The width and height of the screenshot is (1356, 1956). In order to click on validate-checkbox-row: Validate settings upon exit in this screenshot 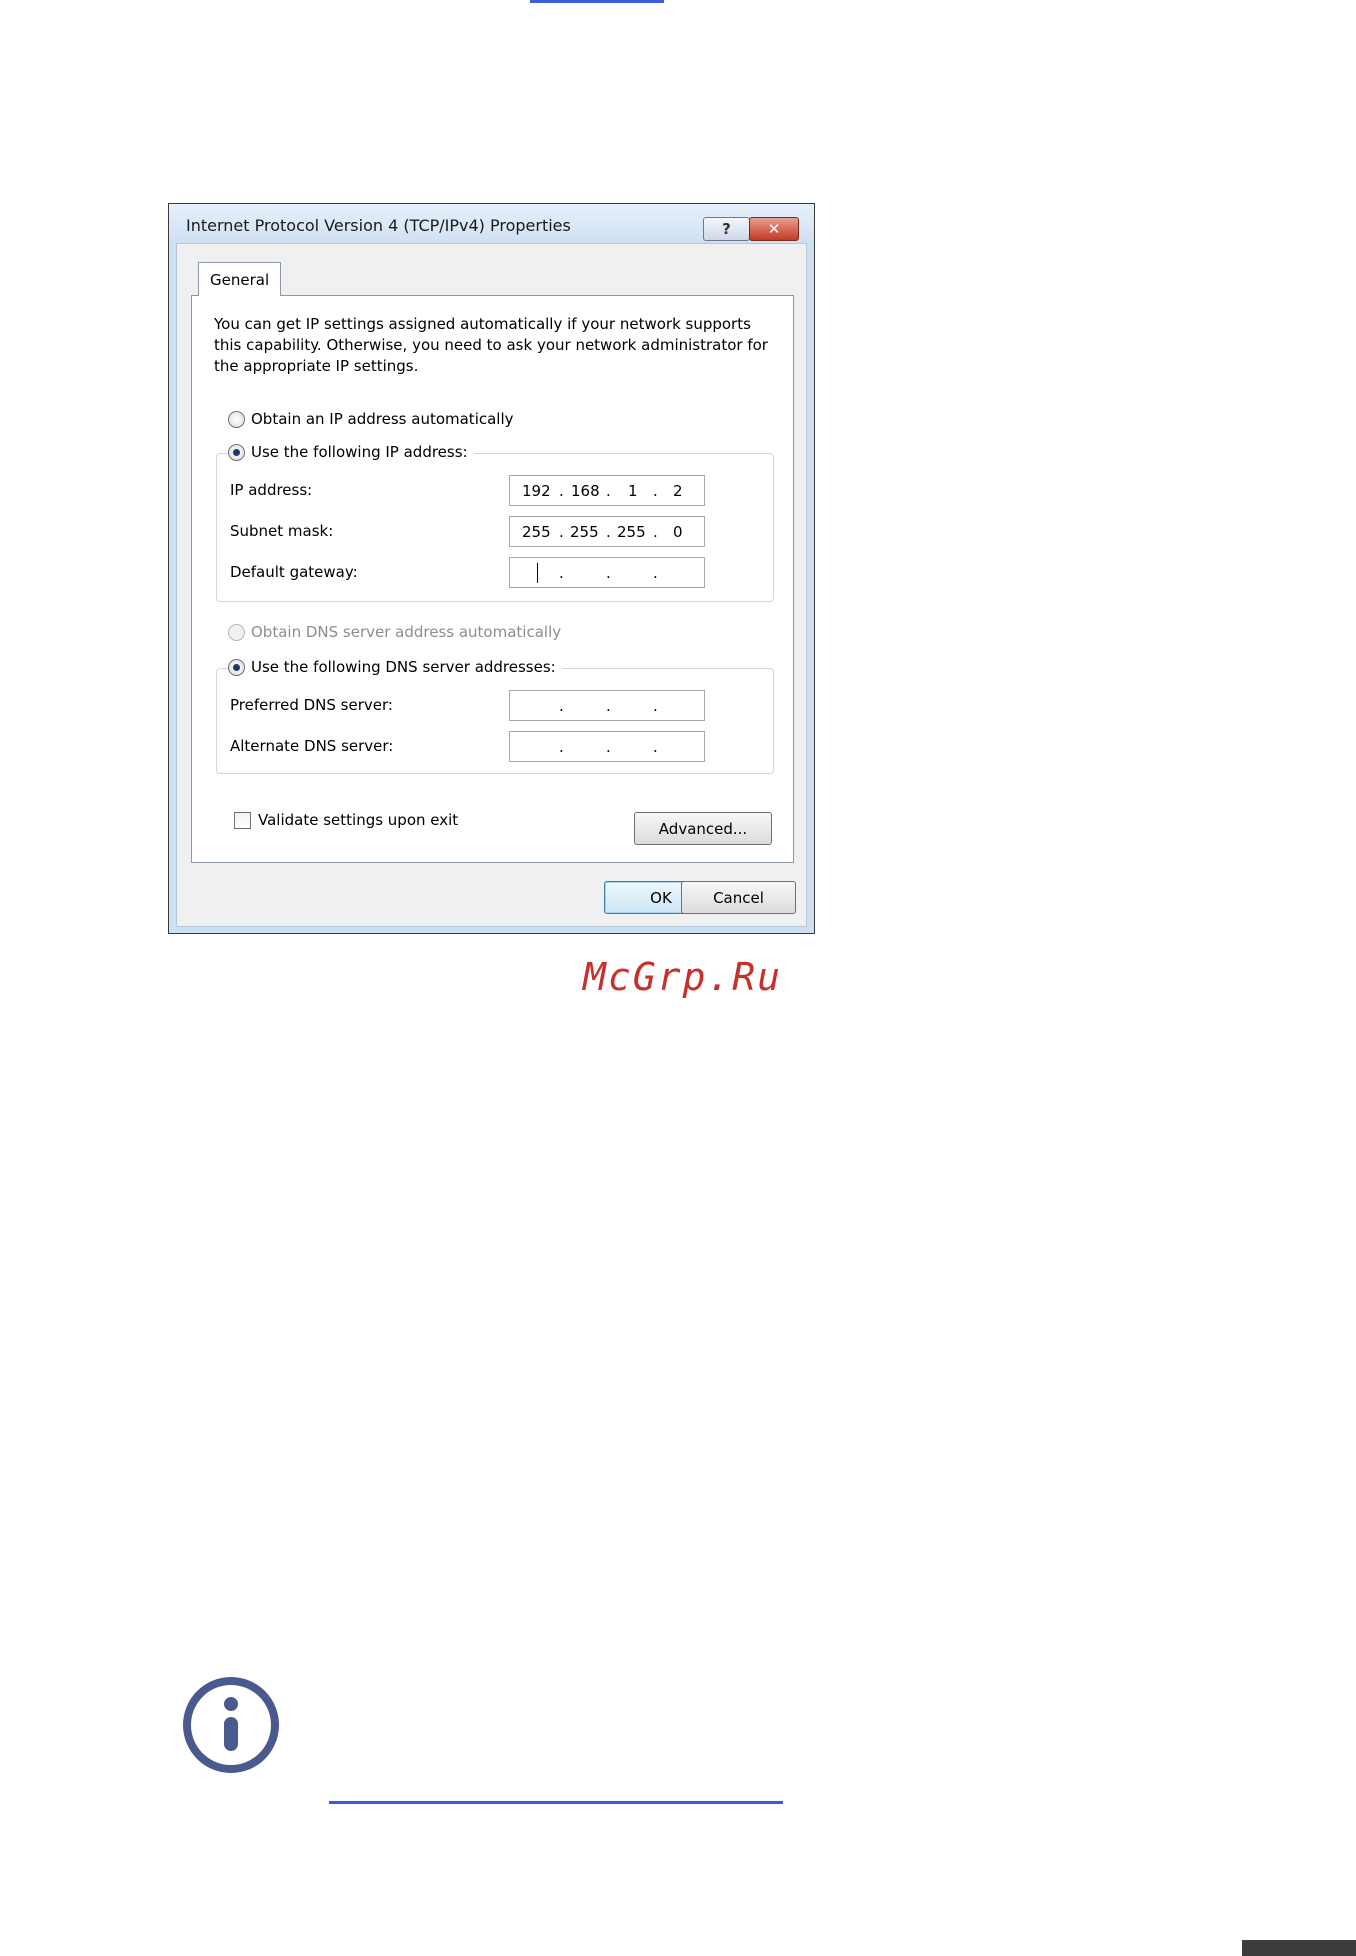, I will do `click(346, 820)`.